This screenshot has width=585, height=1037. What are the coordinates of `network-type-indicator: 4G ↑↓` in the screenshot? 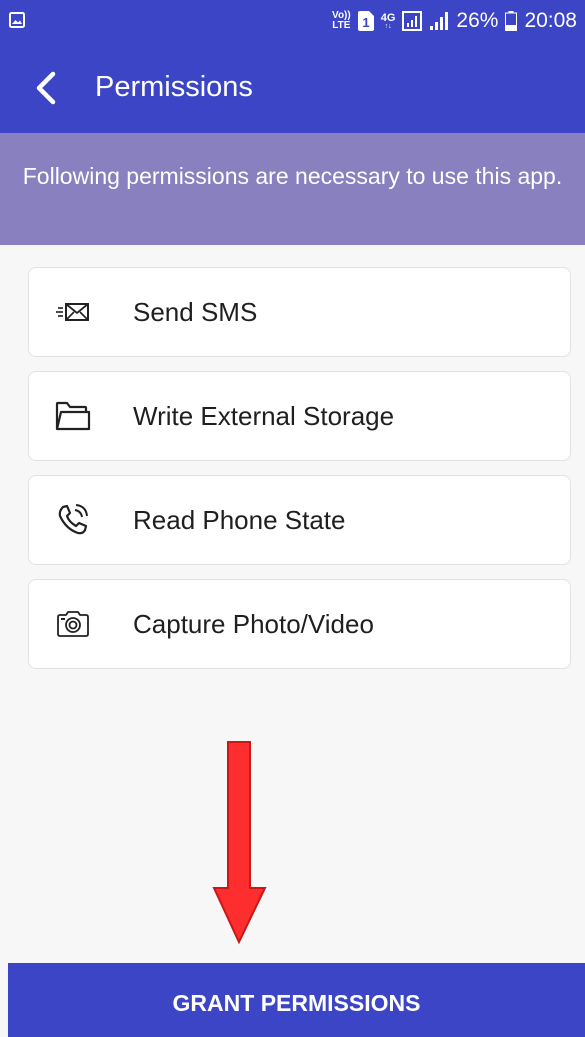 It's located at (388, 20).